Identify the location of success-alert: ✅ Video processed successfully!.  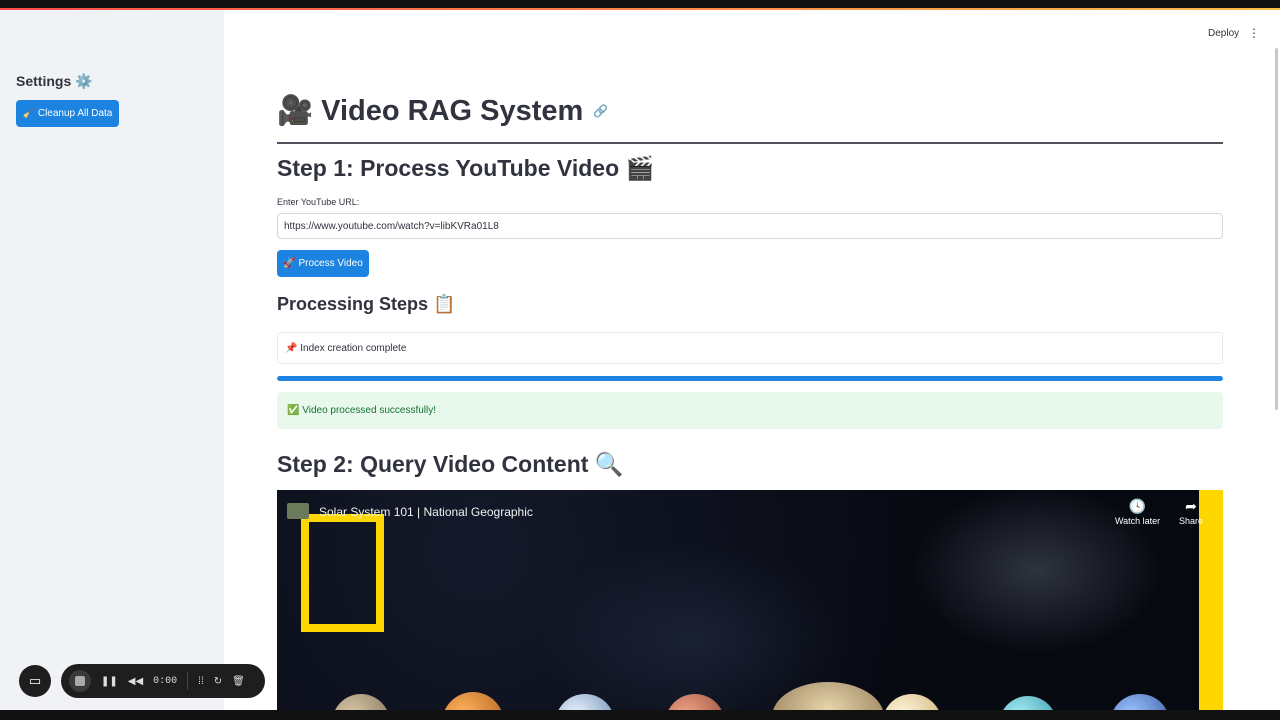
(750, 410).